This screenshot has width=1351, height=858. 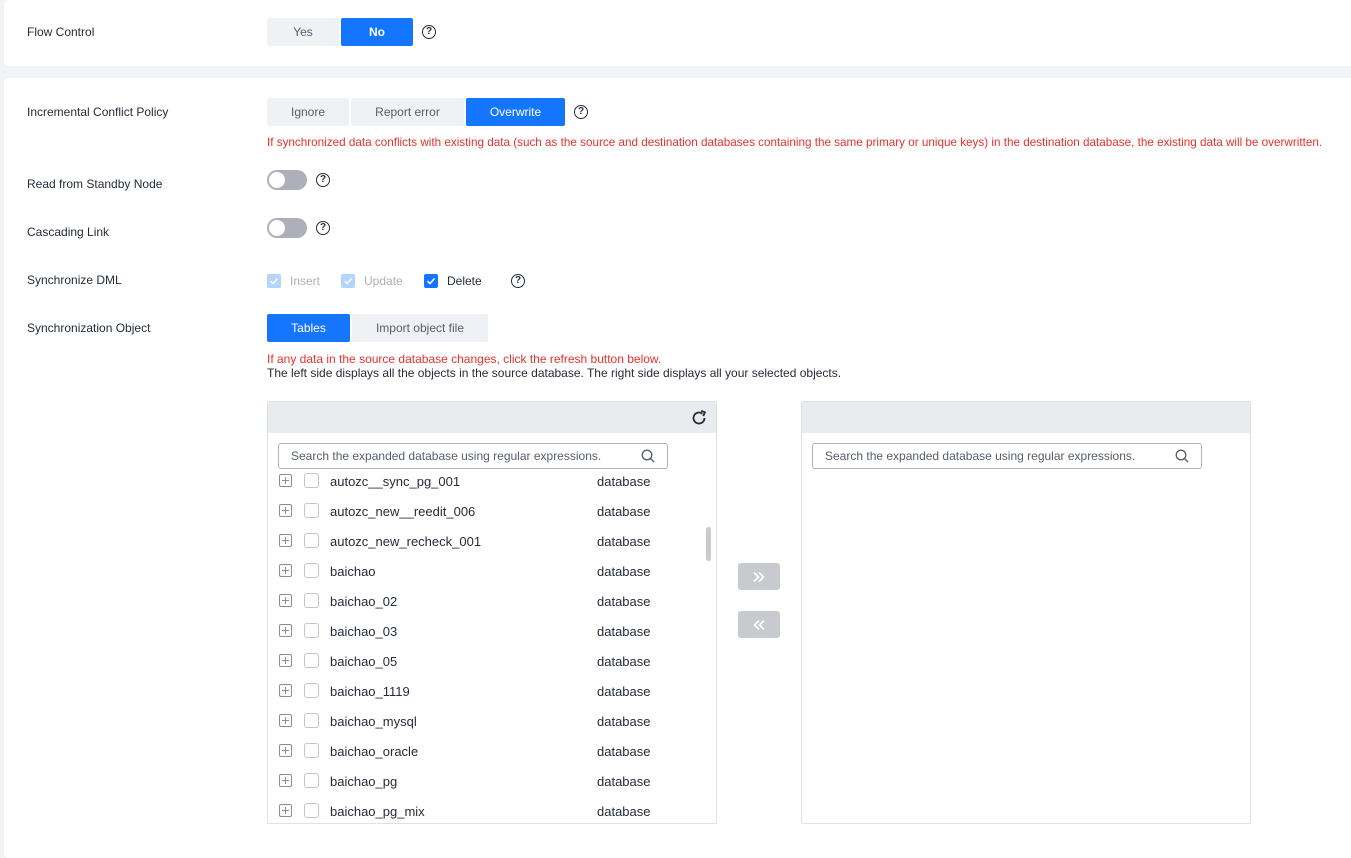 What do you see at coordinates (708, 544) in the screenshot?
I see `list-scrollbar` at bounding box center [708, 544].